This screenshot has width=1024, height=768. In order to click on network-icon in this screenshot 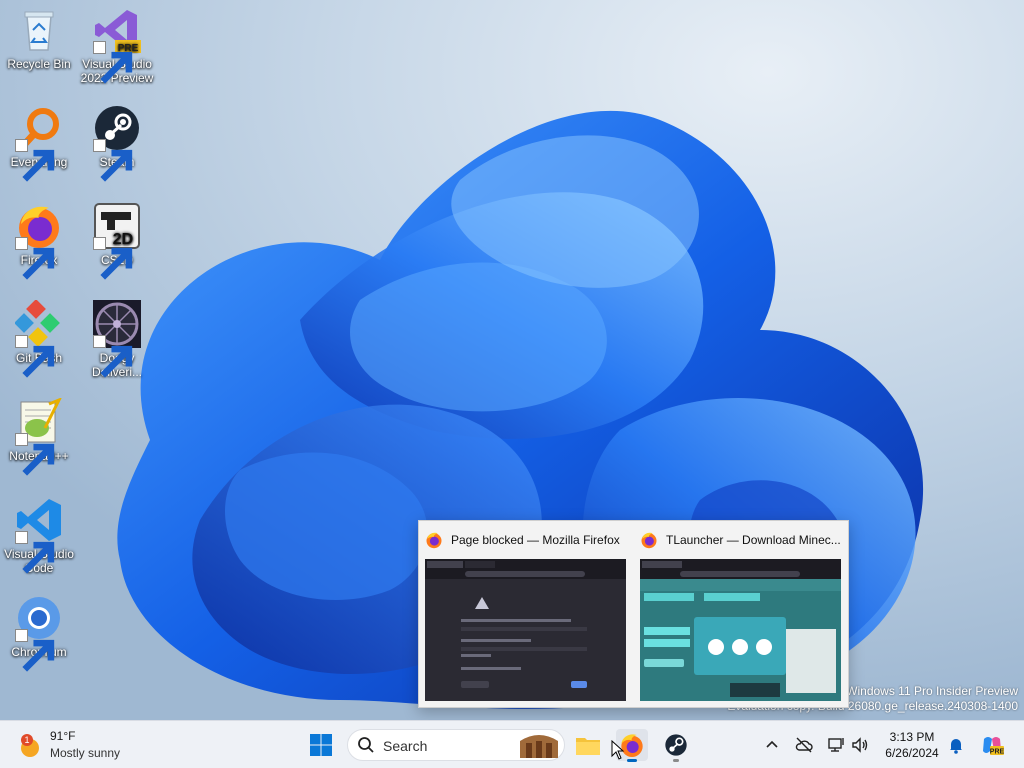, I will do `click(836, 745)`.